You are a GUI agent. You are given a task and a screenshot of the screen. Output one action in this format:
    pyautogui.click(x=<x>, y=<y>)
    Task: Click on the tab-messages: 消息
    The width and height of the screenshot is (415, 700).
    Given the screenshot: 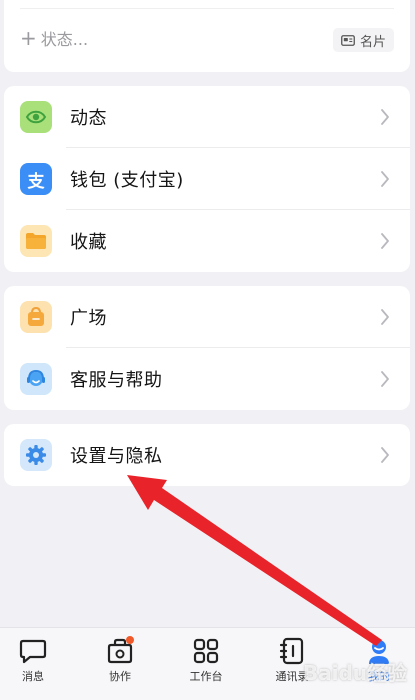 What is the action you would take?
    pyautogui.click(x=33, y=660)
    